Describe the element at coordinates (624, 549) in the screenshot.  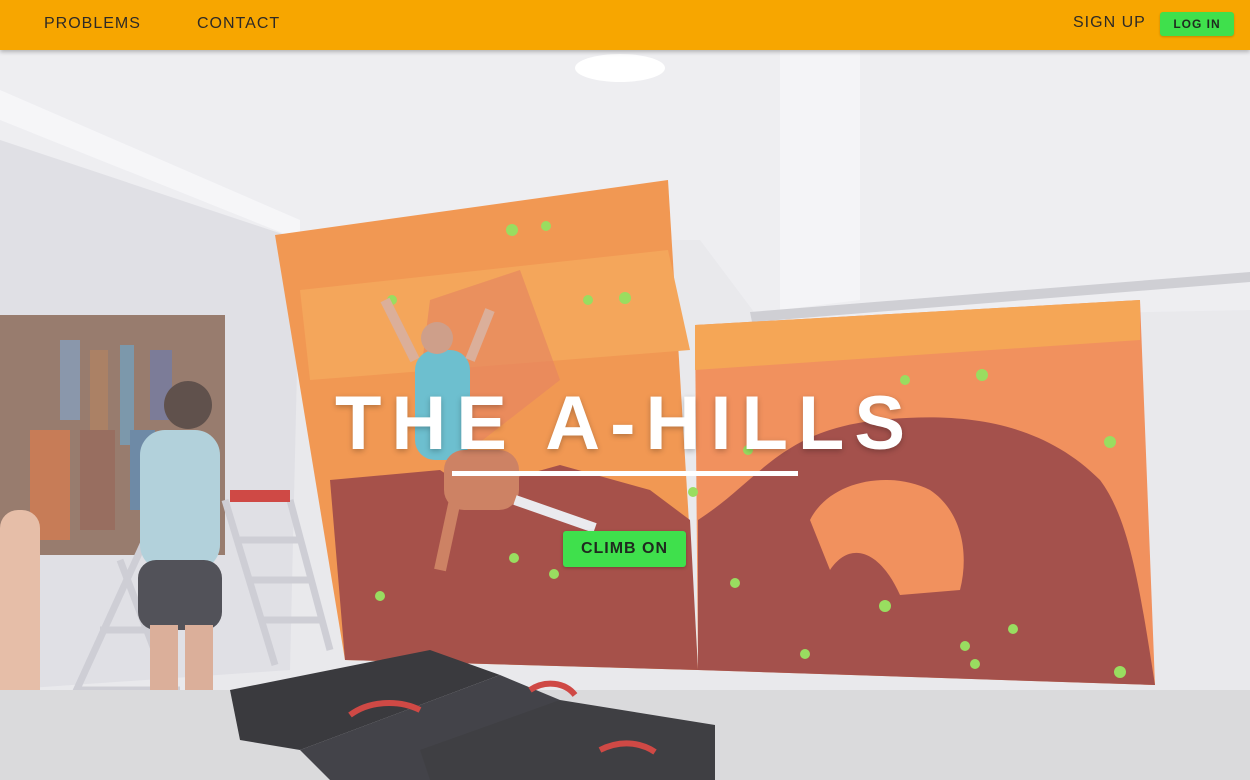
I see `climb-on-button: CLIMB ON` at that location.